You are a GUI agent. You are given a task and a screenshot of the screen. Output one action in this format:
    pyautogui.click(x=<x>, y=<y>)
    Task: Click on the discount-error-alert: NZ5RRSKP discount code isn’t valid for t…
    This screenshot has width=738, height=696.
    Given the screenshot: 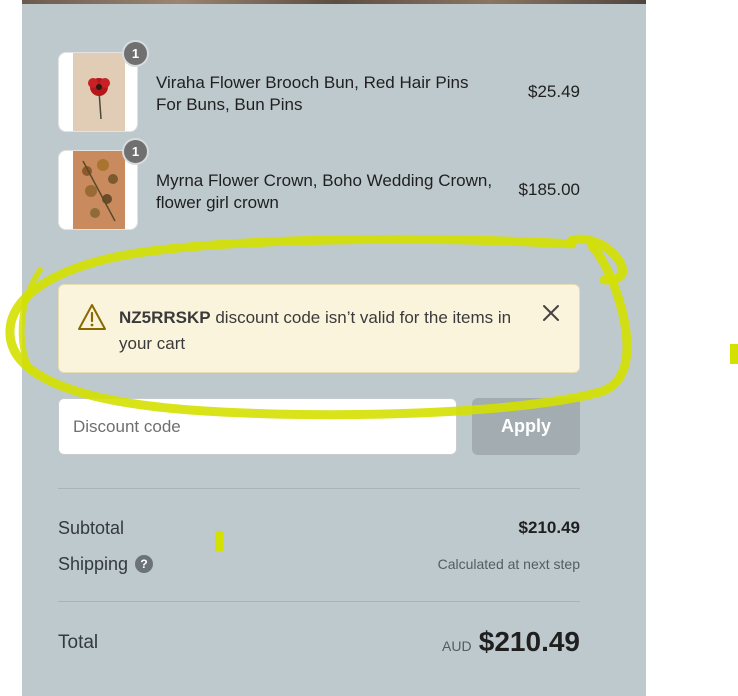 What is the action you would take?
    pyautogui.click(x=319, y=328)
    